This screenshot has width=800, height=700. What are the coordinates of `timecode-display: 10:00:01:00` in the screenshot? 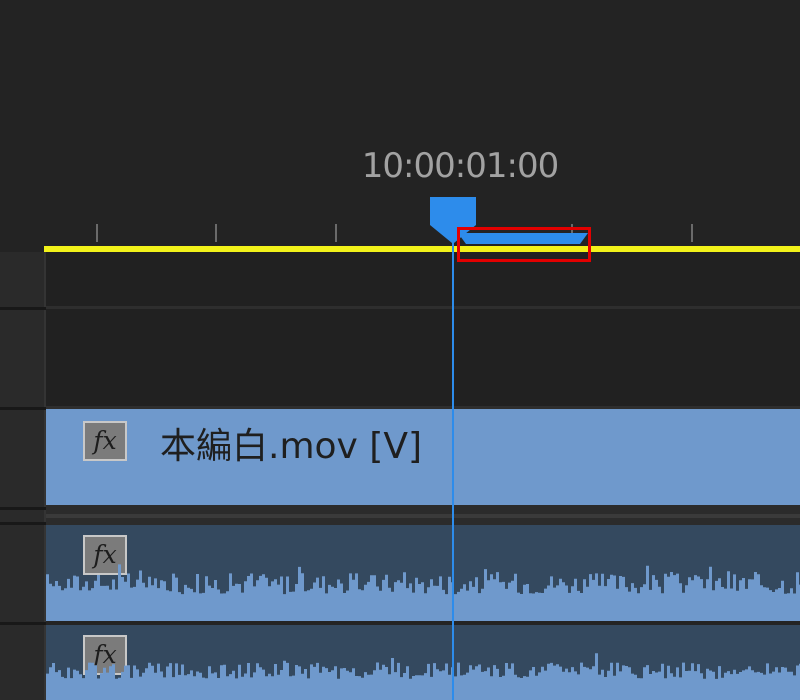 It's located at (400, 166).